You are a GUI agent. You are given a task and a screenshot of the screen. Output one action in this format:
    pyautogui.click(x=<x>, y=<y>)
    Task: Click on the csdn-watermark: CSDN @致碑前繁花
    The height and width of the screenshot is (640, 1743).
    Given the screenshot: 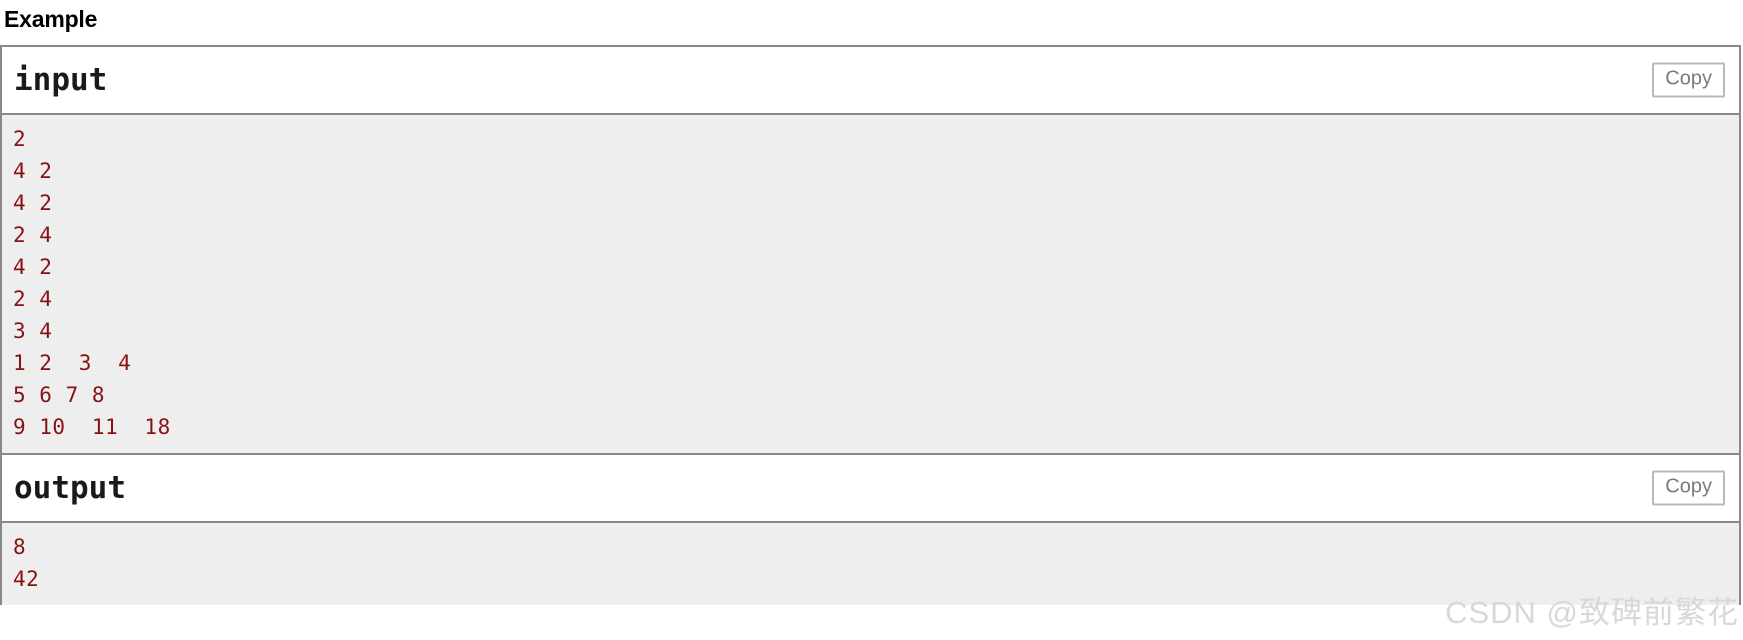 What is the action you would take?
    pyautogui.click(x=1592, y=612)
    